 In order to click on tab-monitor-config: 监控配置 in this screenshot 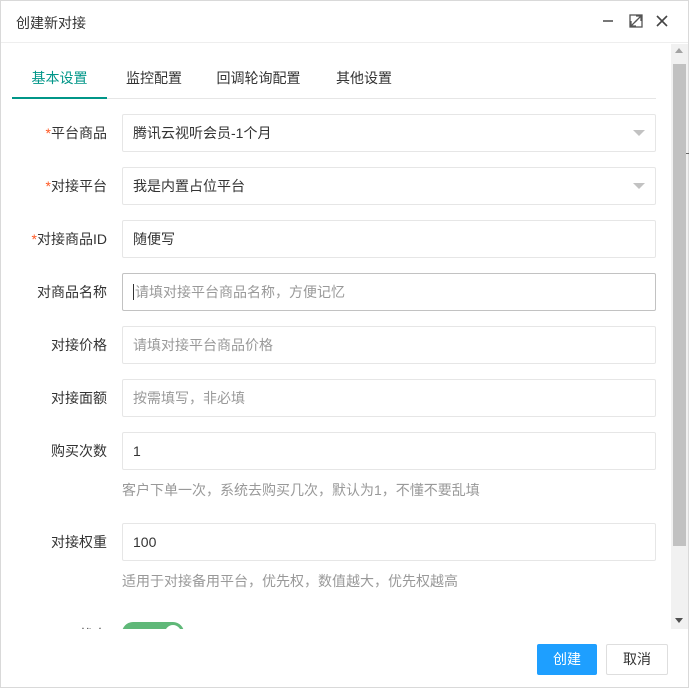, I will do `click(154, 79)`.